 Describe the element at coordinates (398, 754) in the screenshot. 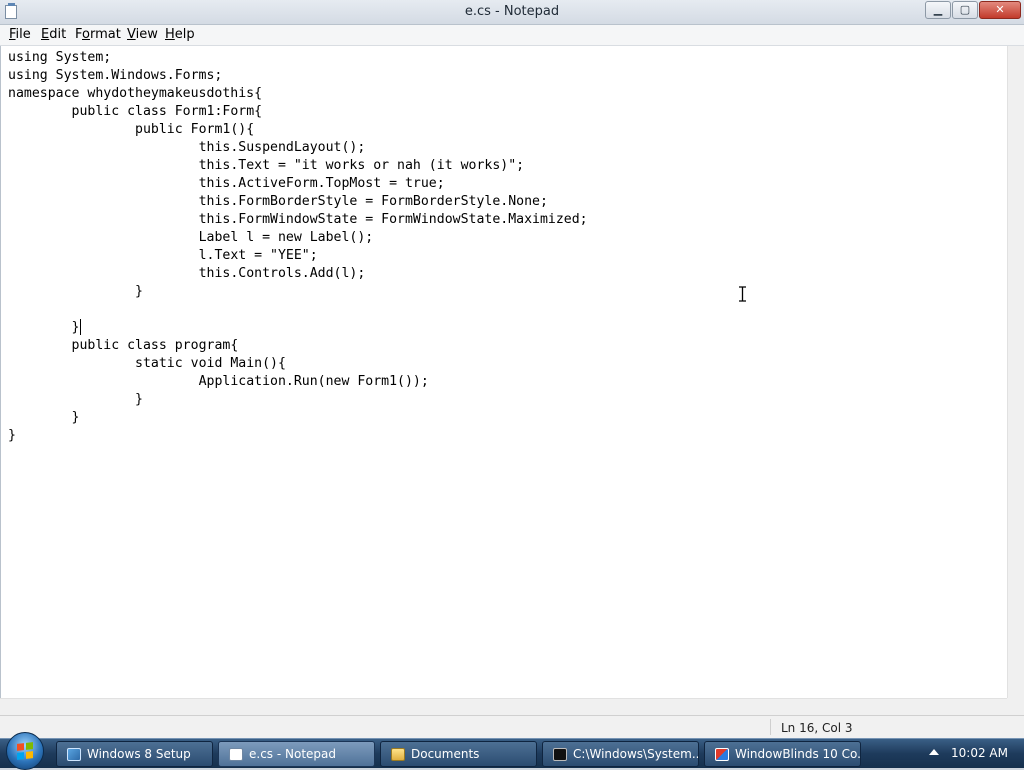

I see `folder-icon` at that location.